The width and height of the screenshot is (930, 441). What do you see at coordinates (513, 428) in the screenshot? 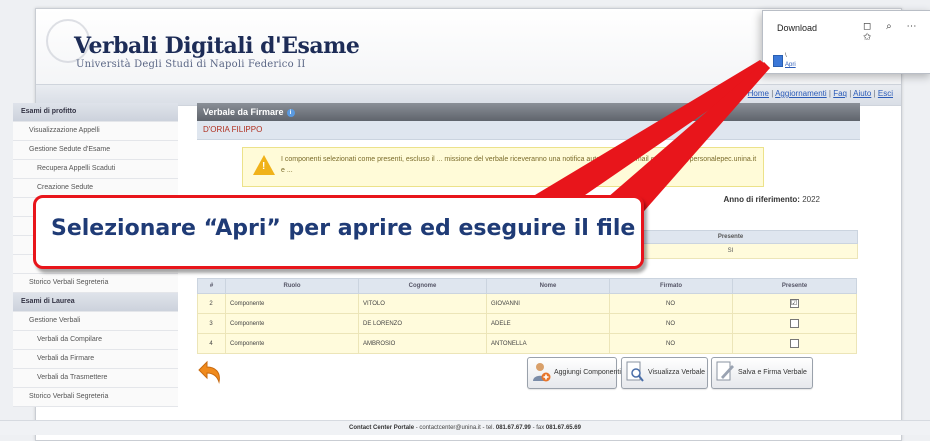
I see `footer-tel: 081.67.67.99` at bounding box center [513, 428].